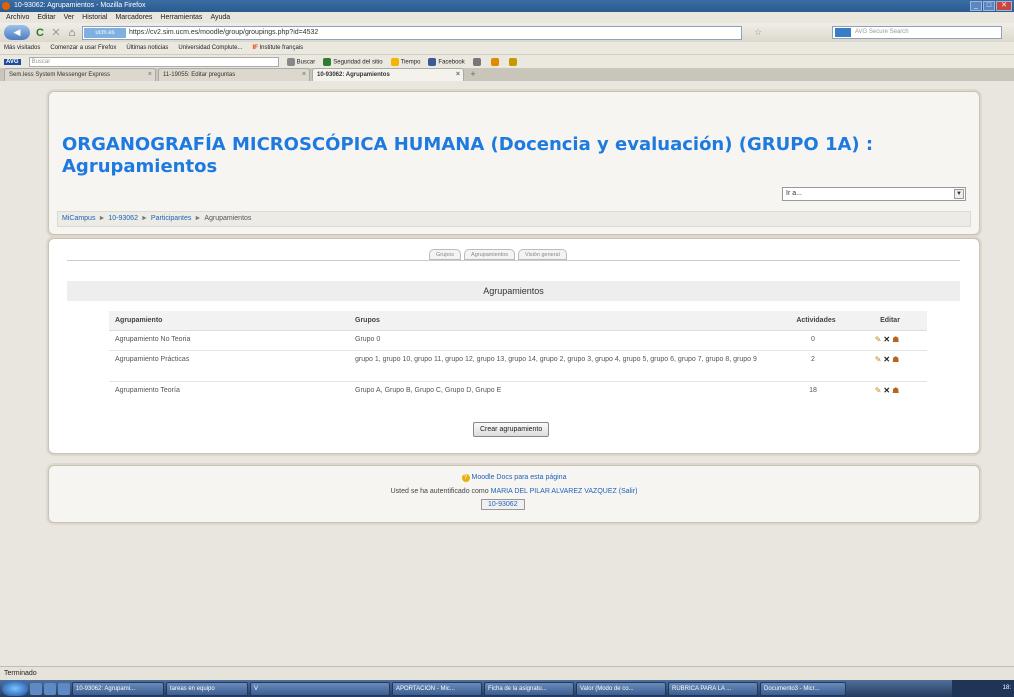  I want to click on start-button, so click(15, 688).